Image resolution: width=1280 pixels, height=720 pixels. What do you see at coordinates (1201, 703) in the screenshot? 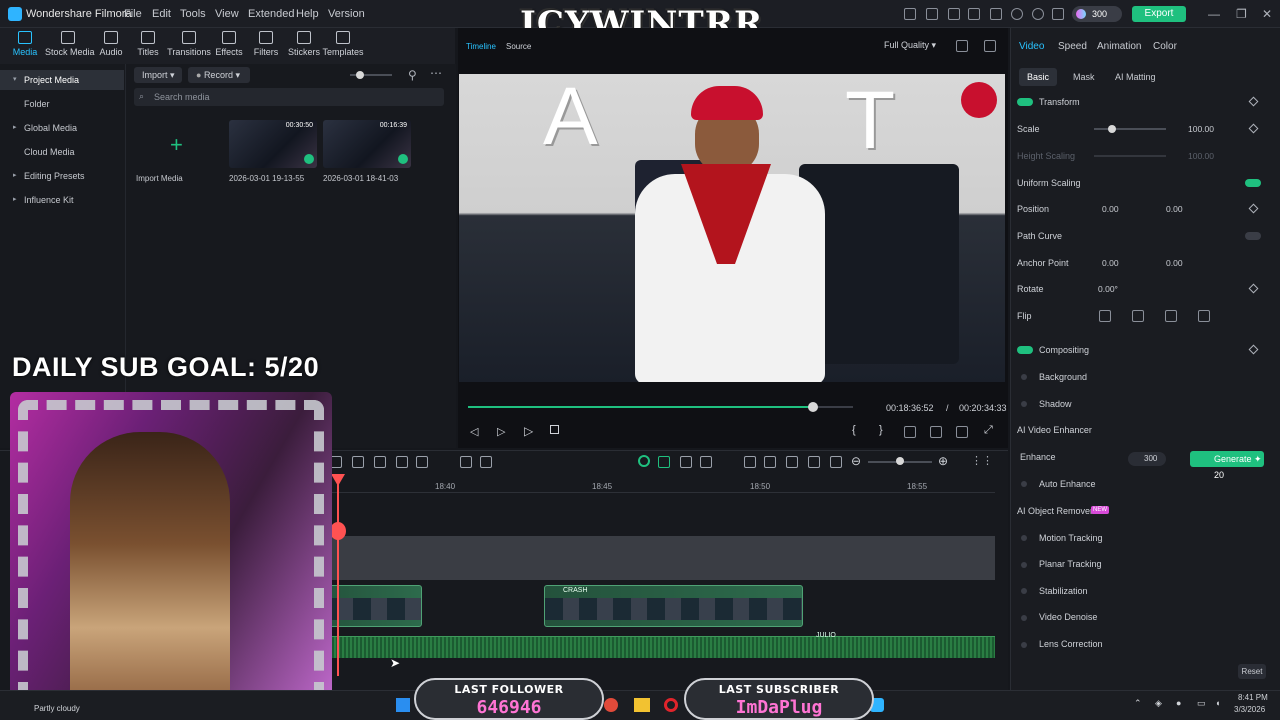
I see `display-icon: ▭` at bounding box center [1201, 703].